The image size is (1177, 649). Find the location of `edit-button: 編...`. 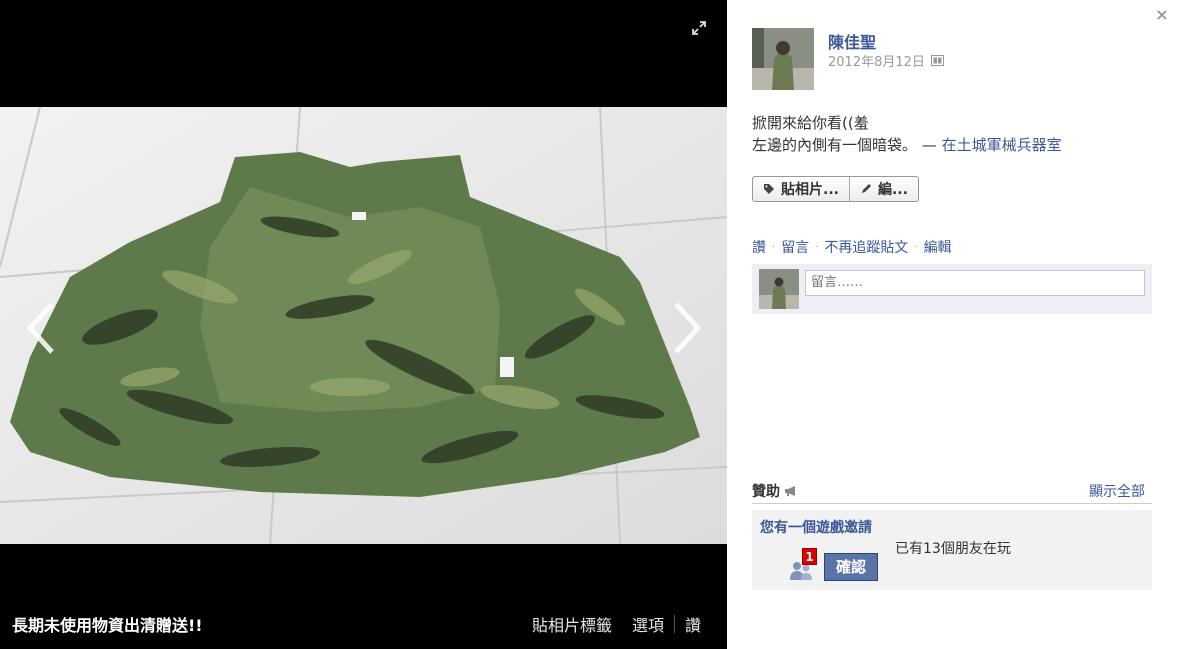

edit-button: 編... is located at coordinates (883, 189).